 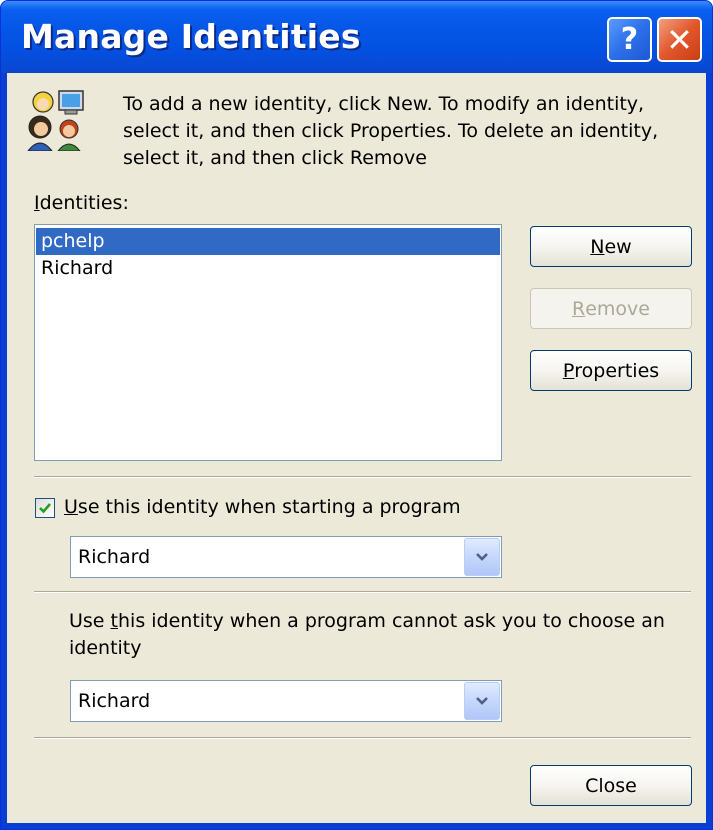 I want to click on new-button-rest: ew, so click(x=618, y=246).